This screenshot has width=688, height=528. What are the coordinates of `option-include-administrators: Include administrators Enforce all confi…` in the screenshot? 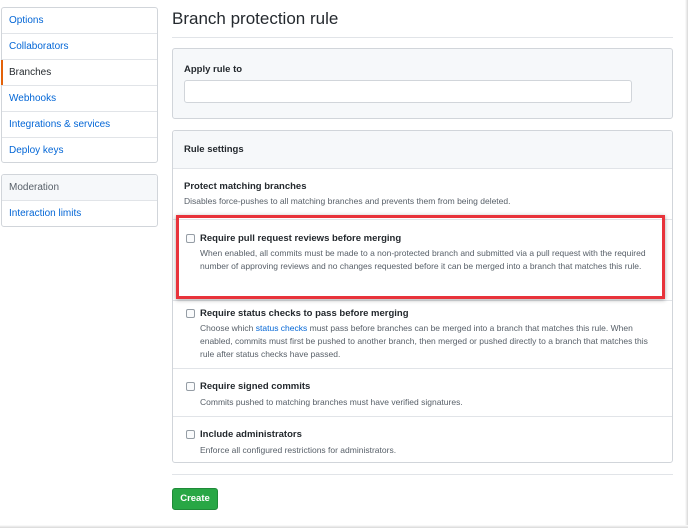 It's located at (422, 439).